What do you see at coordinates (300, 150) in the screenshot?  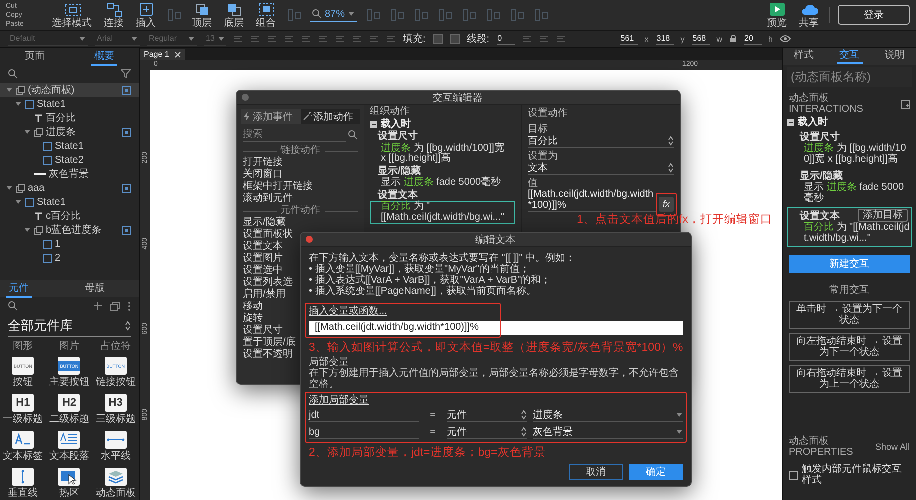 I see `section-header: 链接动作` at bounding box center [300, 150].